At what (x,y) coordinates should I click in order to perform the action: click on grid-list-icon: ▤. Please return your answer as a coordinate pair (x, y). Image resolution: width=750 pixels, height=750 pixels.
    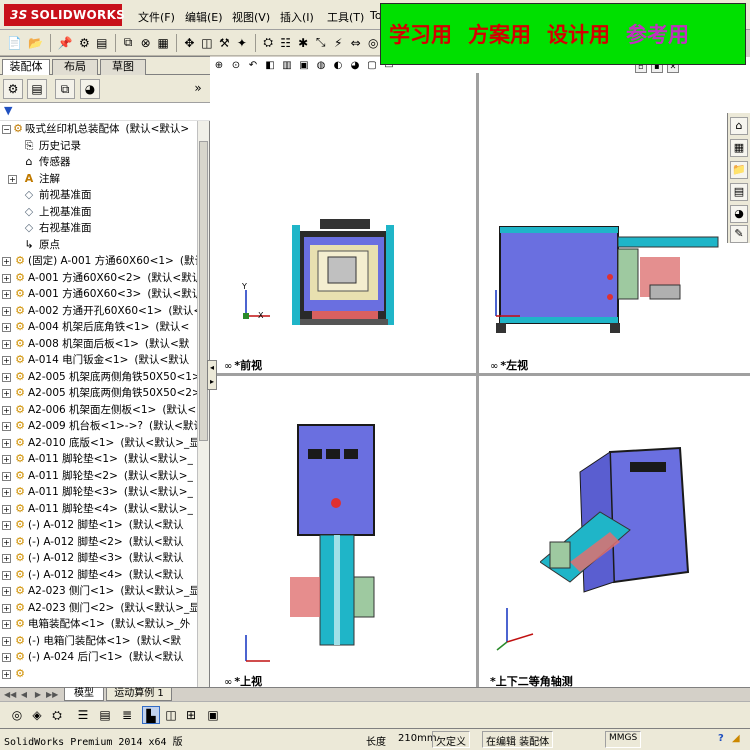
    Looking at the image, I should click on (105, 715).